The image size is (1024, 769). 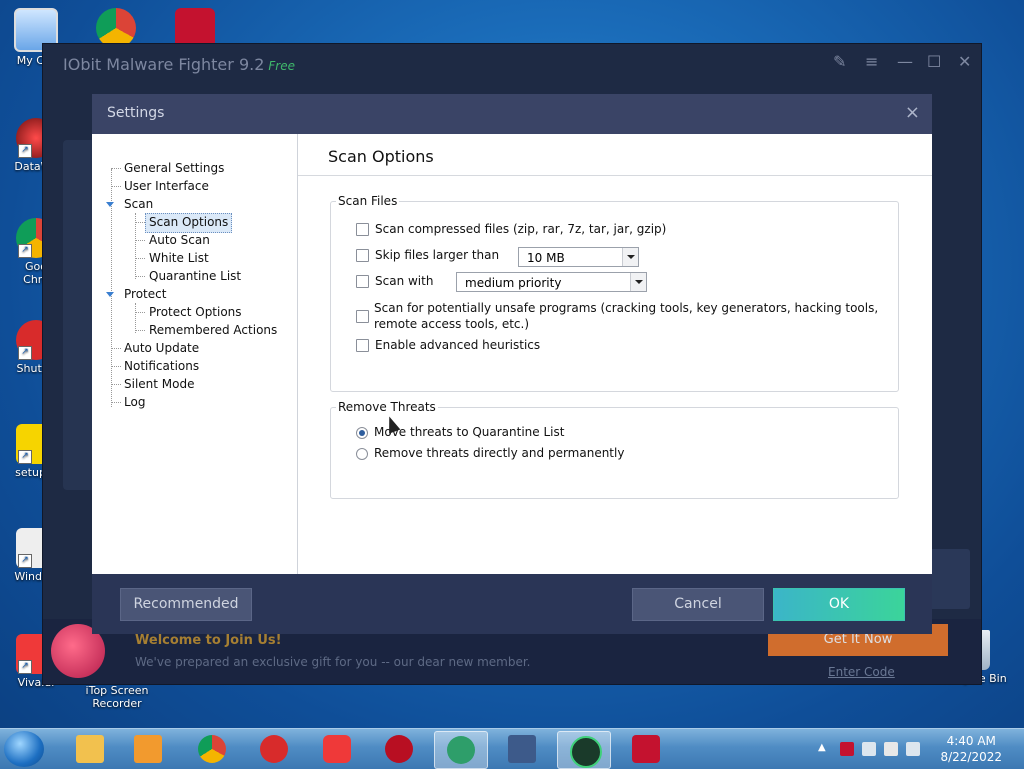 What do you see at coordinates (971, 741) in the screenshot?
I see `clock-time: 4:40 AM` at bounding box center [971, 741].